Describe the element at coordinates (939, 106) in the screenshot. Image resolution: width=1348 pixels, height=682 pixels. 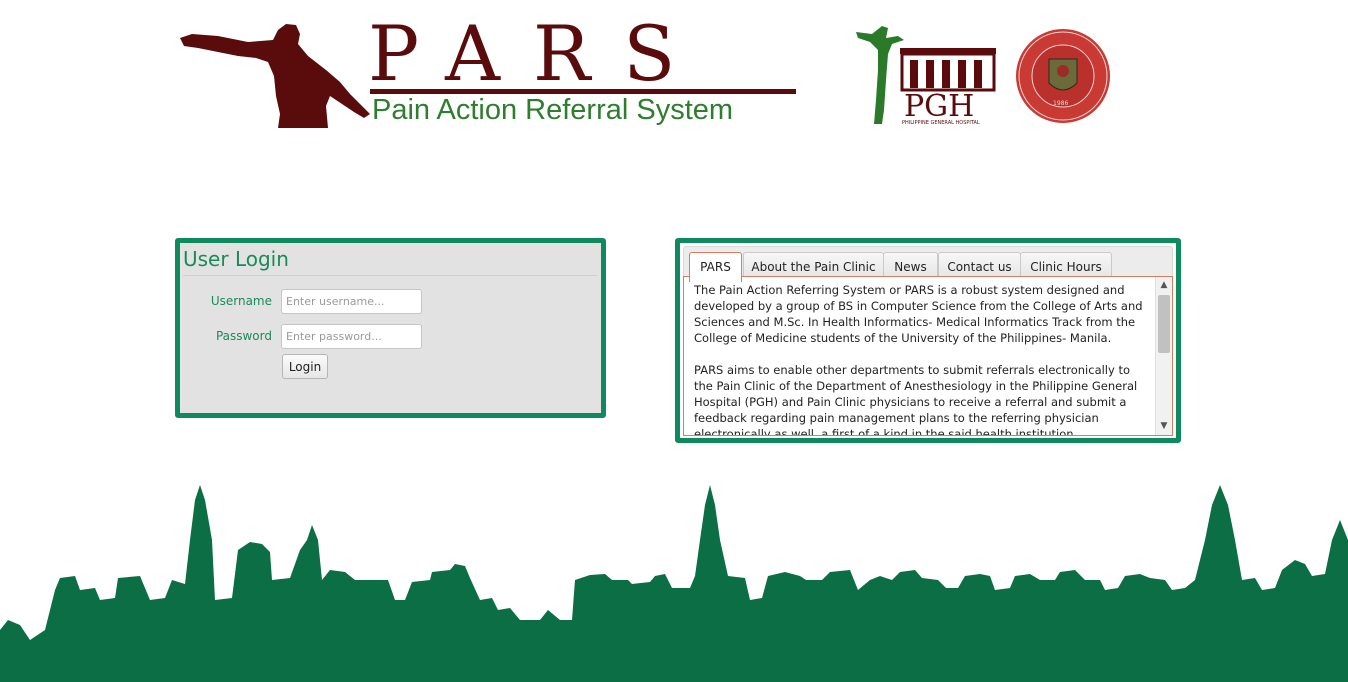
I see `pgh-logo-text: PGH` at that location.